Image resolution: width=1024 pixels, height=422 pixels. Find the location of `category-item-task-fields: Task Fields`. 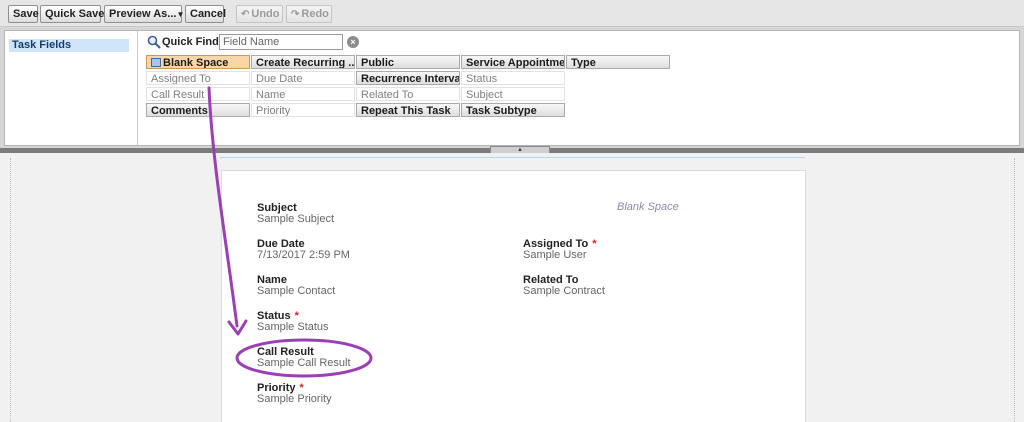

category-item-task-fields: Task Fields is located at coordinates (69, 45).